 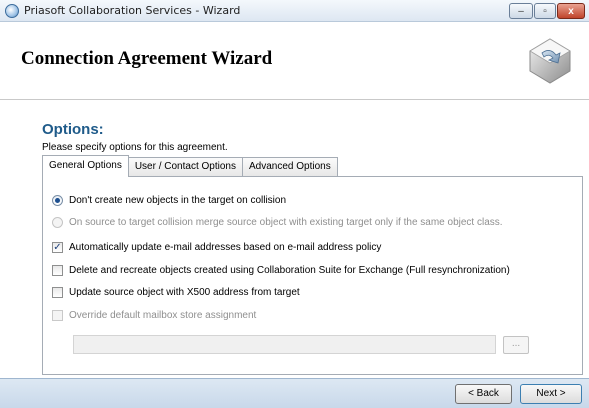 What do you see at coordinates (73, 129) in the screenshot?
I see `options-title: Options:` at bounding box center [73, 129].